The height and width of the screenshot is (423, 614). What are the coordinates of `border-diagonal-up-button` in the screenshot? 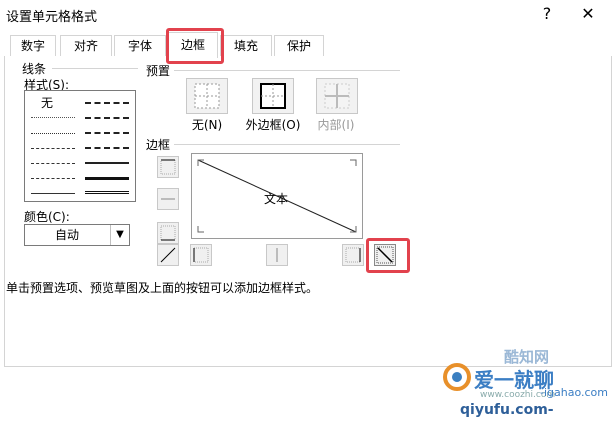 It's located at (168, 255).